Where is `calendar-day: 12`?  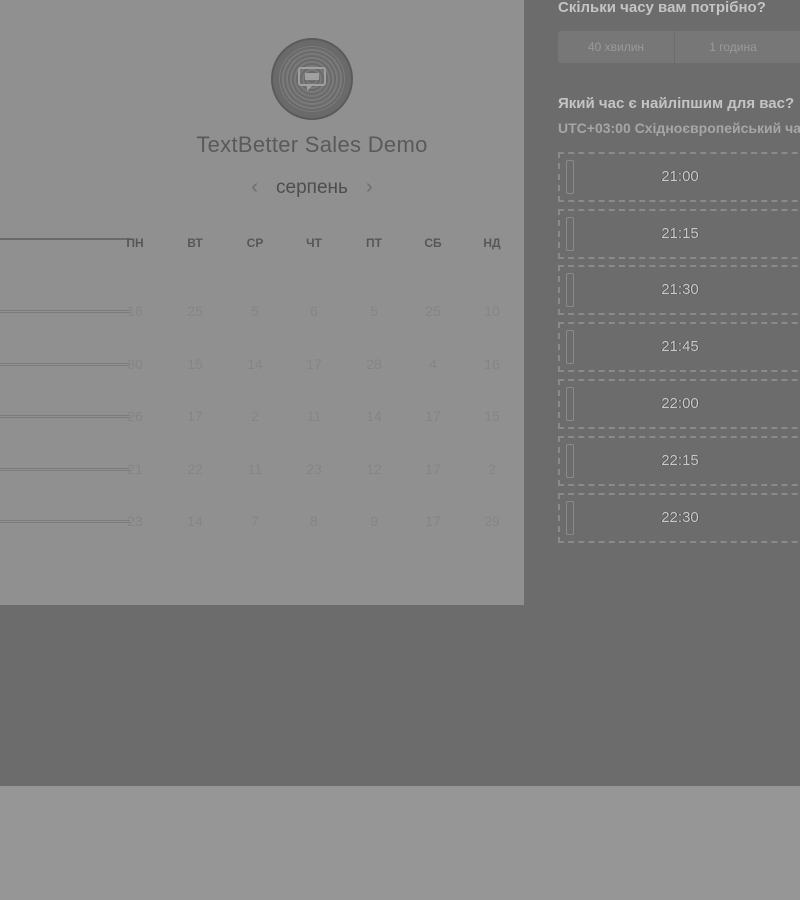 calendar-day: 12 is located at coordinates (374, 469).